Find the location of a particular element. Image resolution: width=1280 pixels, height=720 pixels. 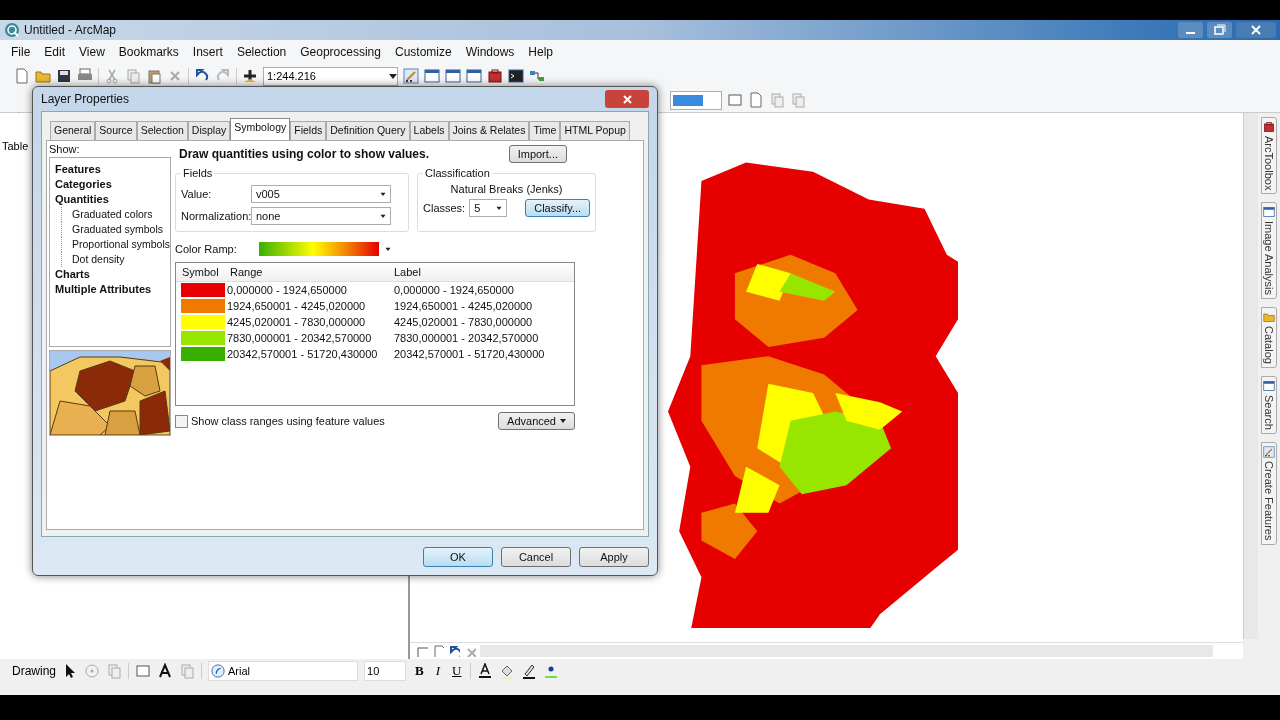

section-heading: Draw quantities using color to show values. is located at coordinates (304, 154).